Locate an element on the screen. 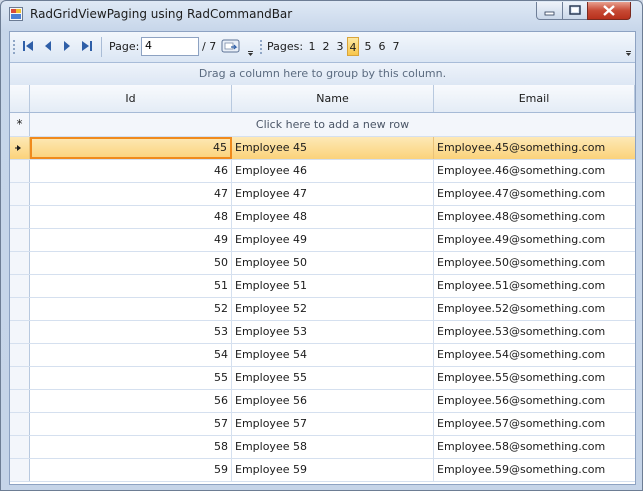 The height and width of the screenshot is (491, 643). table-row: 59 Employee 59 Employee.59@something.com is located at coordinates (322, 470).